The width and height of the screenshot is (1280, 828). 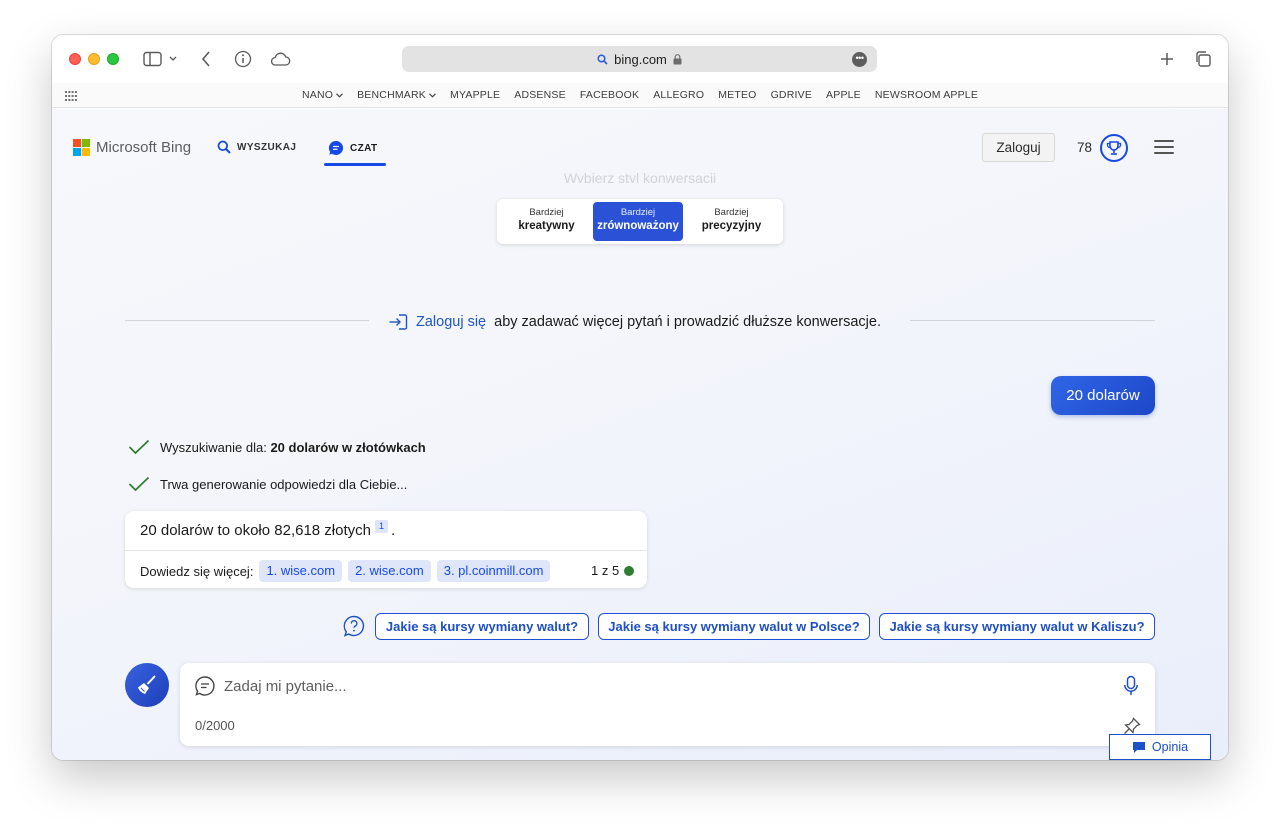 I want to click on favorite-nano: NANO, so click(x=323, y=95).